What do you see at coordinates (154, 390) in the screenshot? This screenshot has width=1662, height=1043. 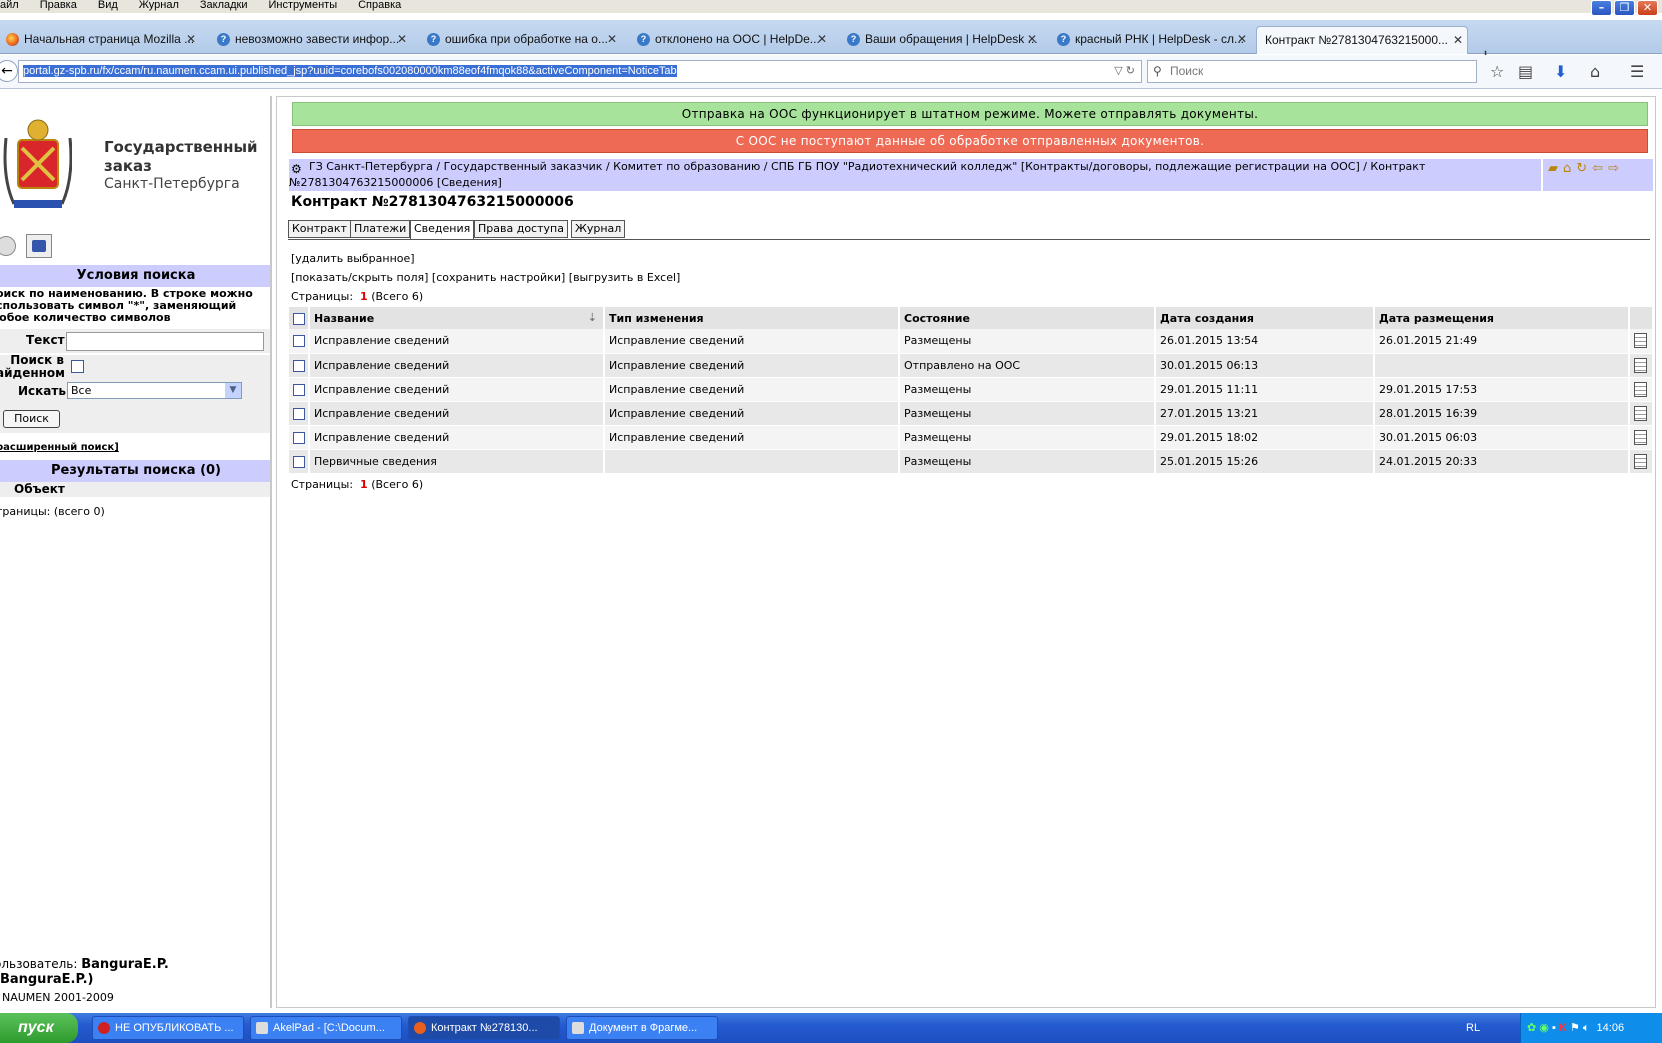 I see `search-in-select: Все ▼` at bounding box center [154, 390].